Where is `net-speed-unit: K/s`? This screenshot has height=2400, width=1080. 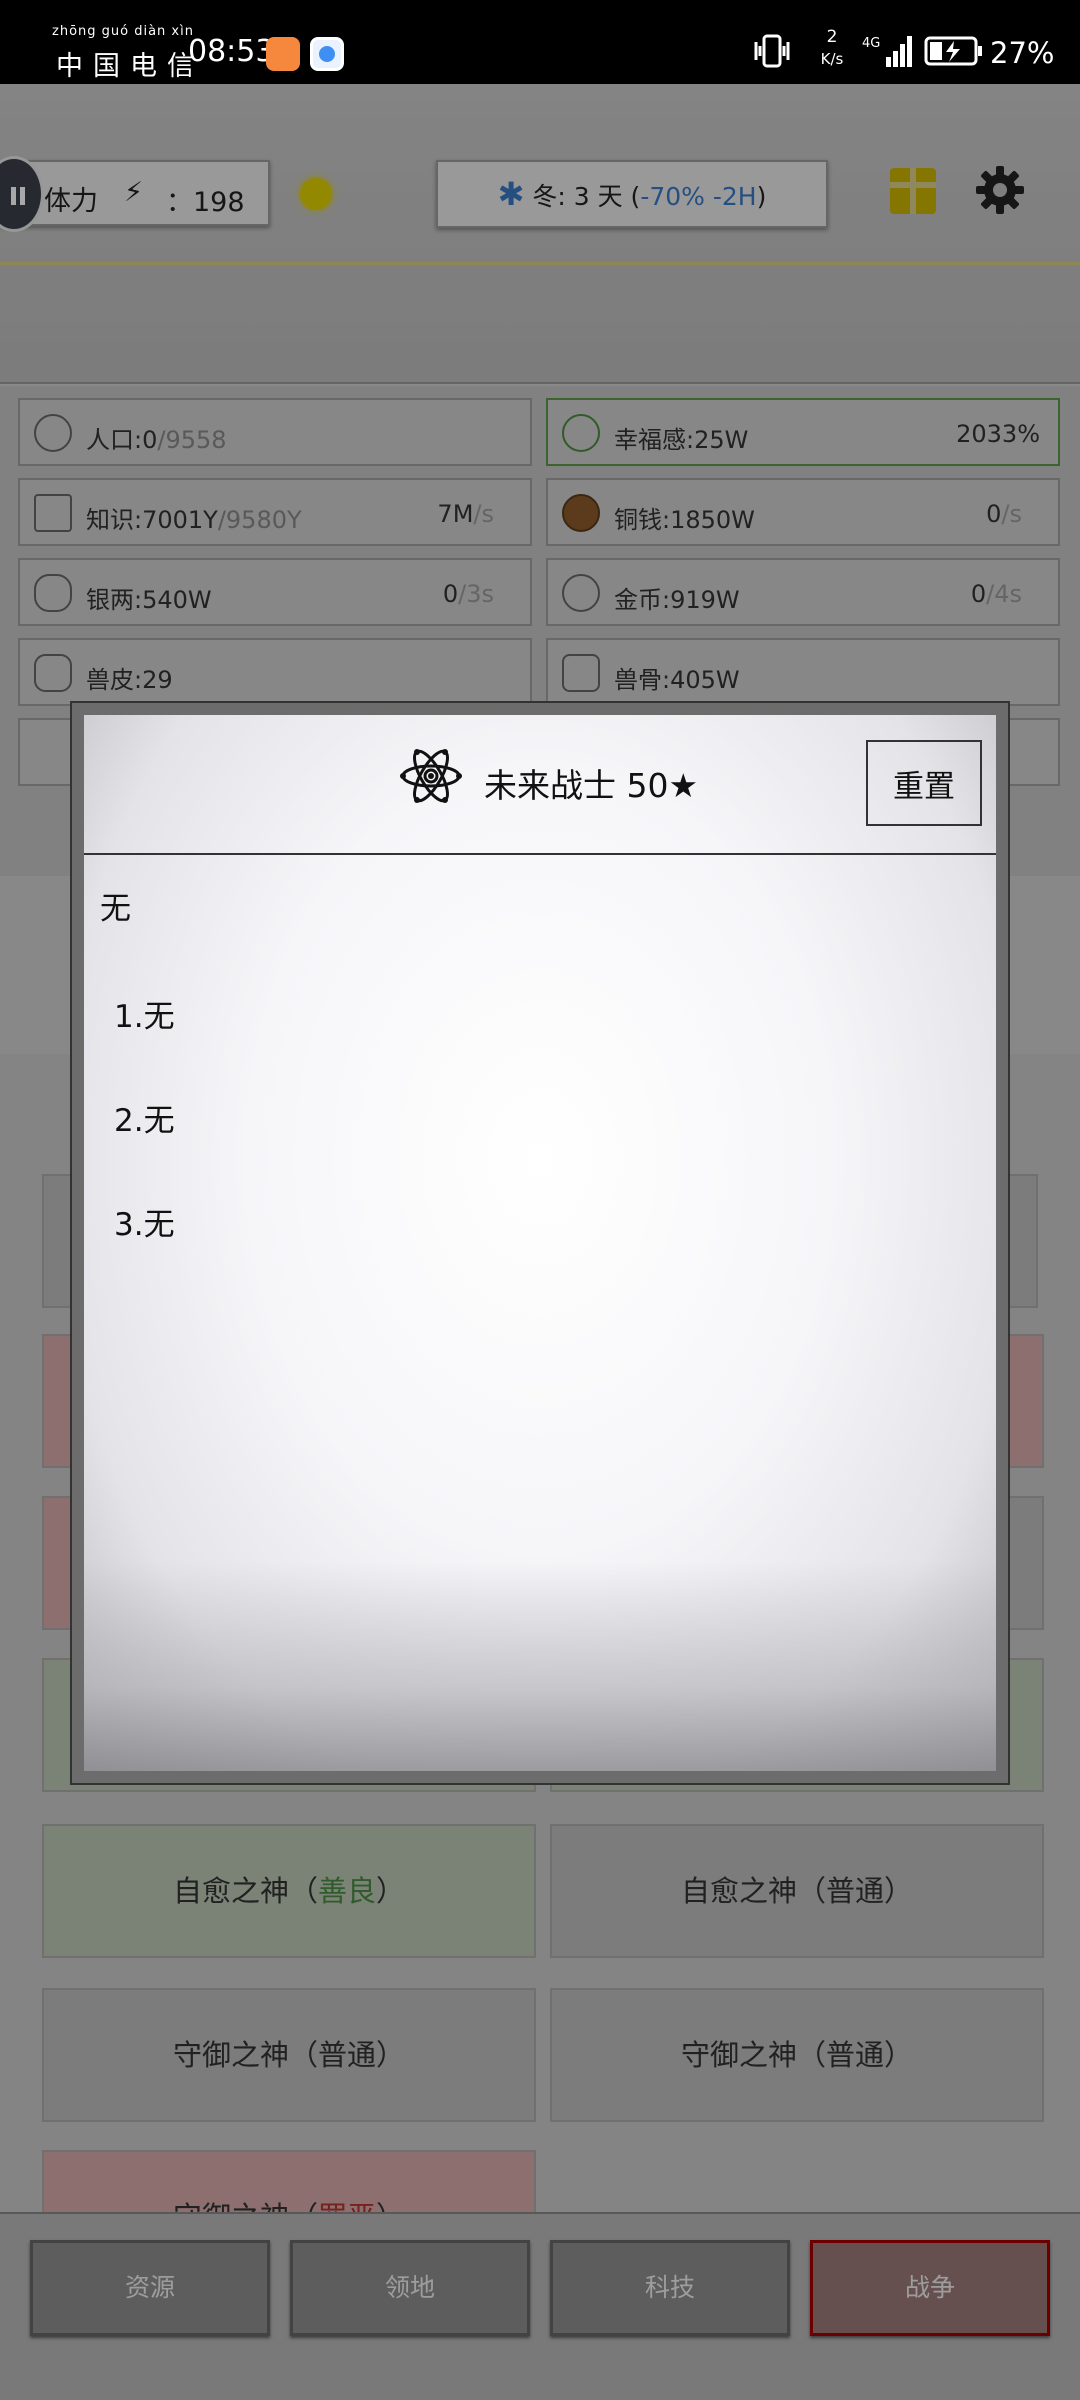 net-speed-unit: K/s is located at coordinates (832, 59).